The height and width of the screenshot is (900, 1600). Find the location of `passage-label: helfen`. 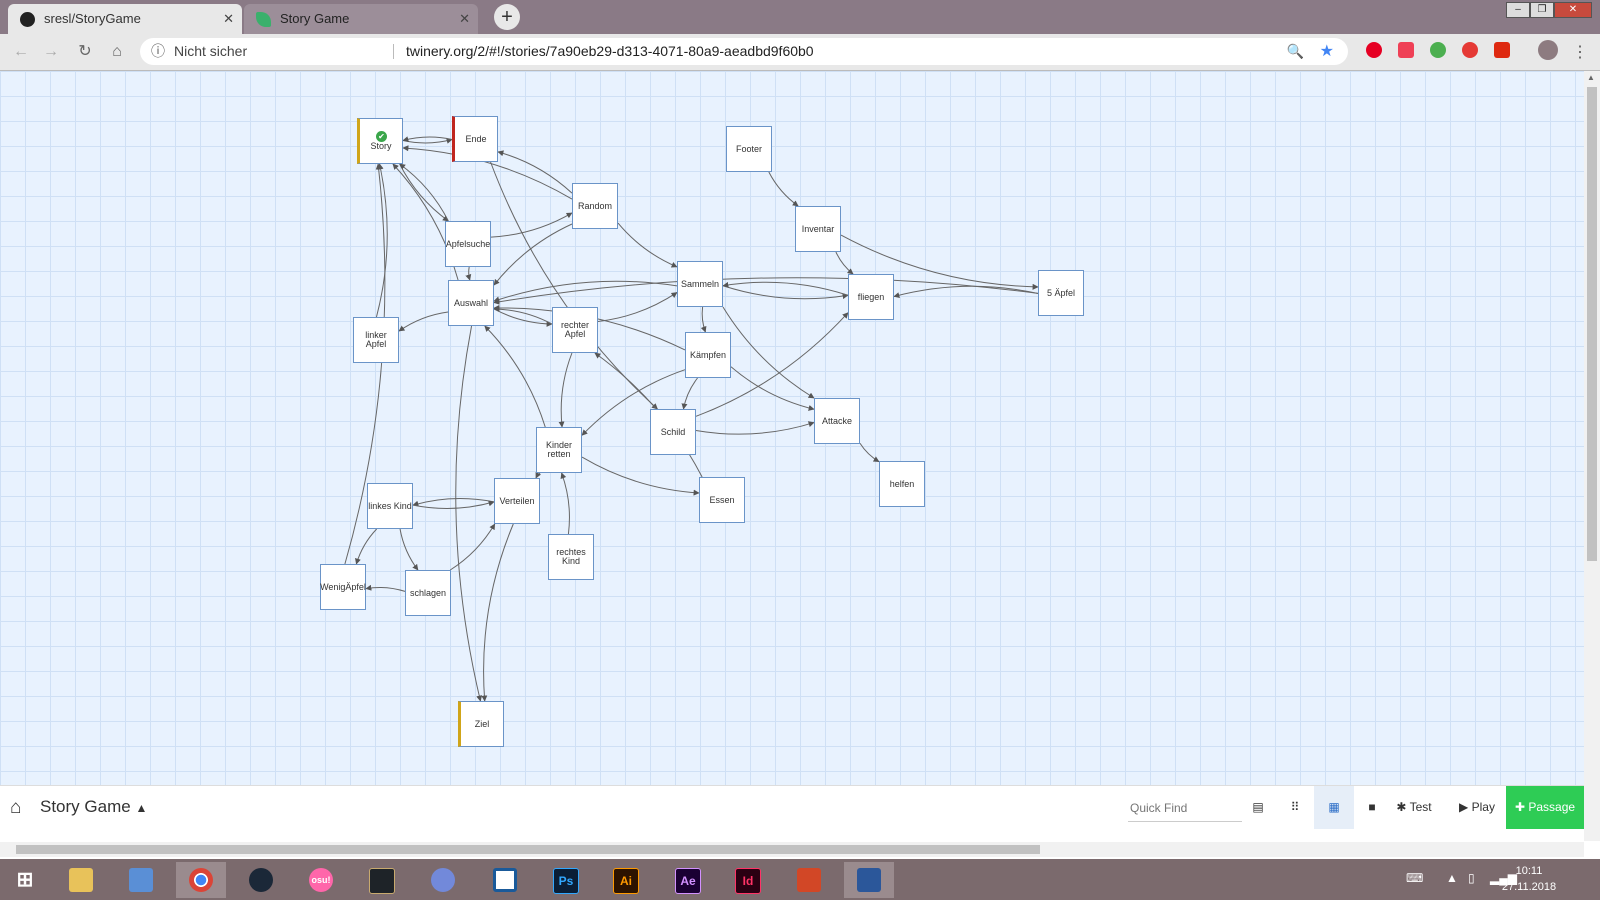

passage-label: helfen is located at coordinates (902, 483).